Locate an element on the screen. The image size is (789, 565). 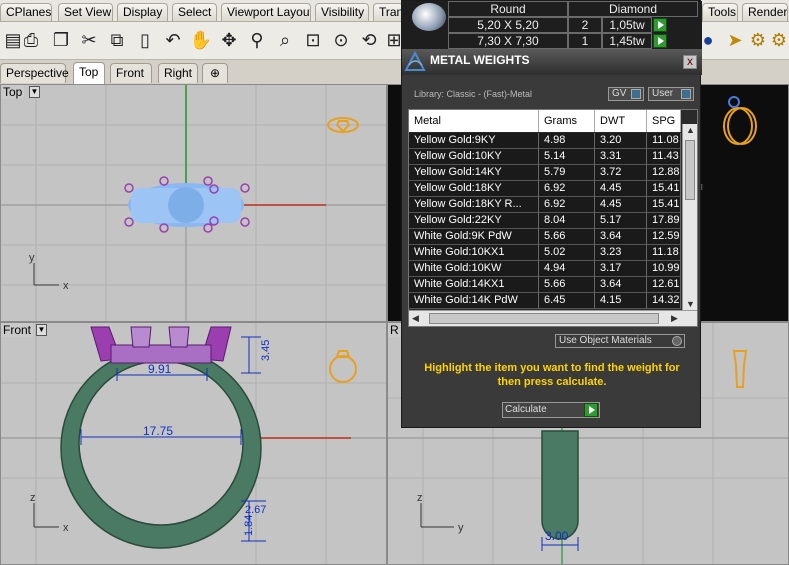
grid-header-shape: Round is located at coordinates (508, 9).